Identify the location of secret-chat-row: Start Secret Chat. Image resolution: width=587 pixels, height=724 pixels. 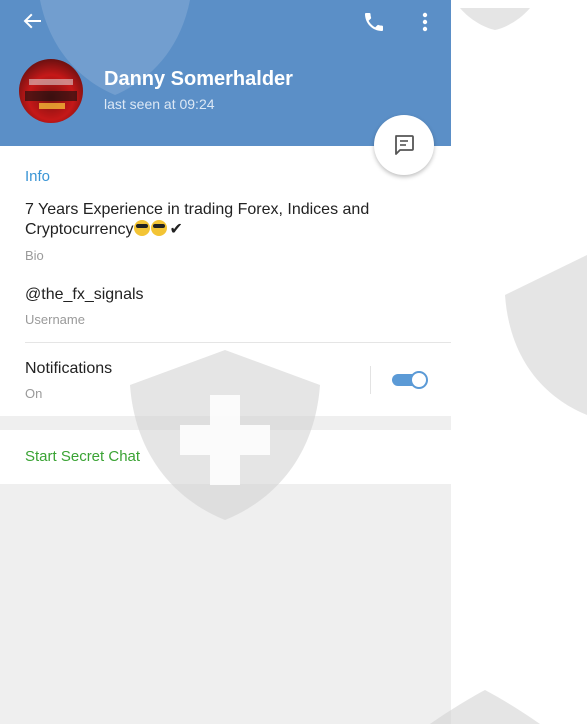
(225, 457).